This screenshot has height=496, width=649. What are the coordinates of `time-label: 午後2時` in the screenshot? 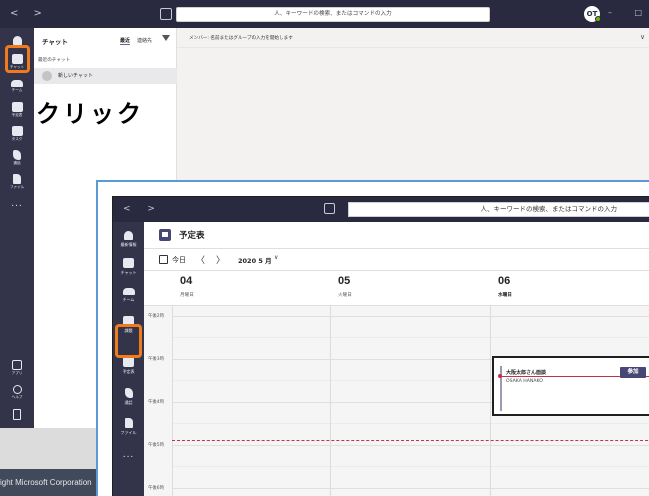 It's located at (156, 316).